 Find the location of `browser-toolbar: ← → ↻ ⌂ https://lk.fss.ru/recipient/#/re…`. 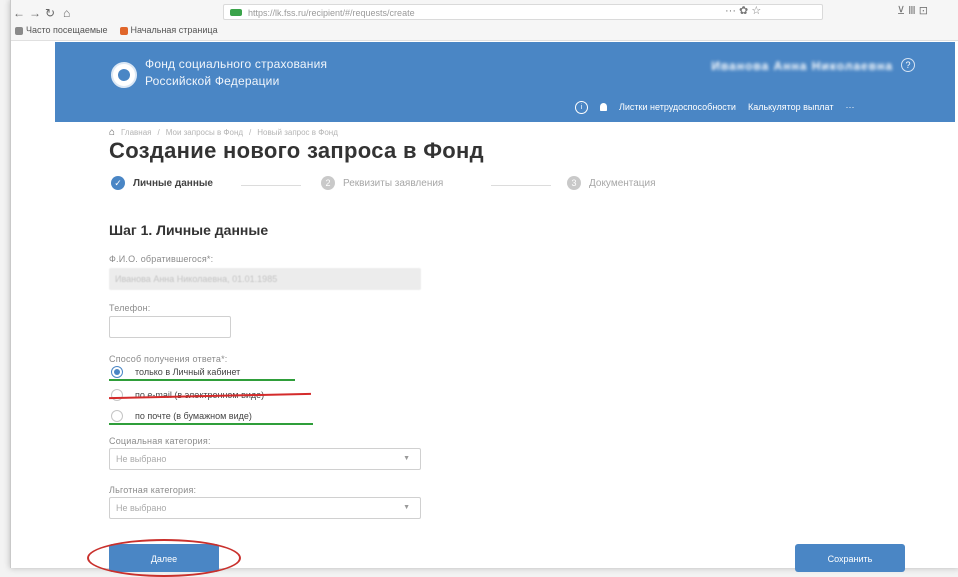

browser-toolbar: ← → ↻ ⌂ https://lk.fss.ru/recipient/#/re… is located at coordinates (484, 20).